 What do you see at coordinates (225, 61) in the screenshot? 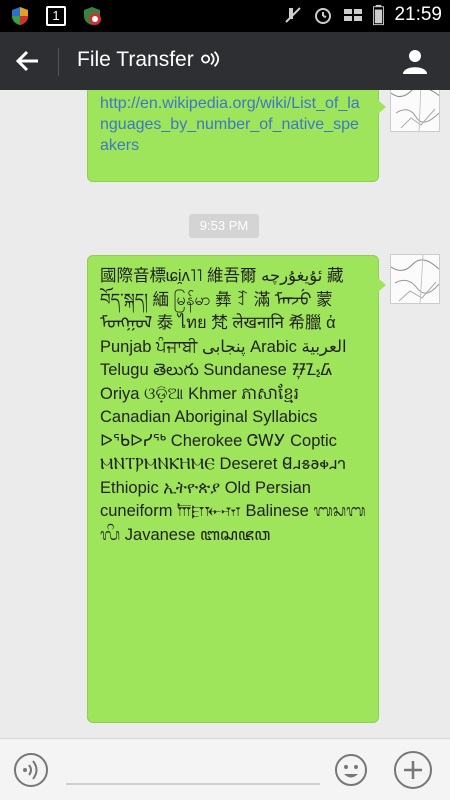
I see `app-bar: File Transfer` at bounding box center [225, 61].